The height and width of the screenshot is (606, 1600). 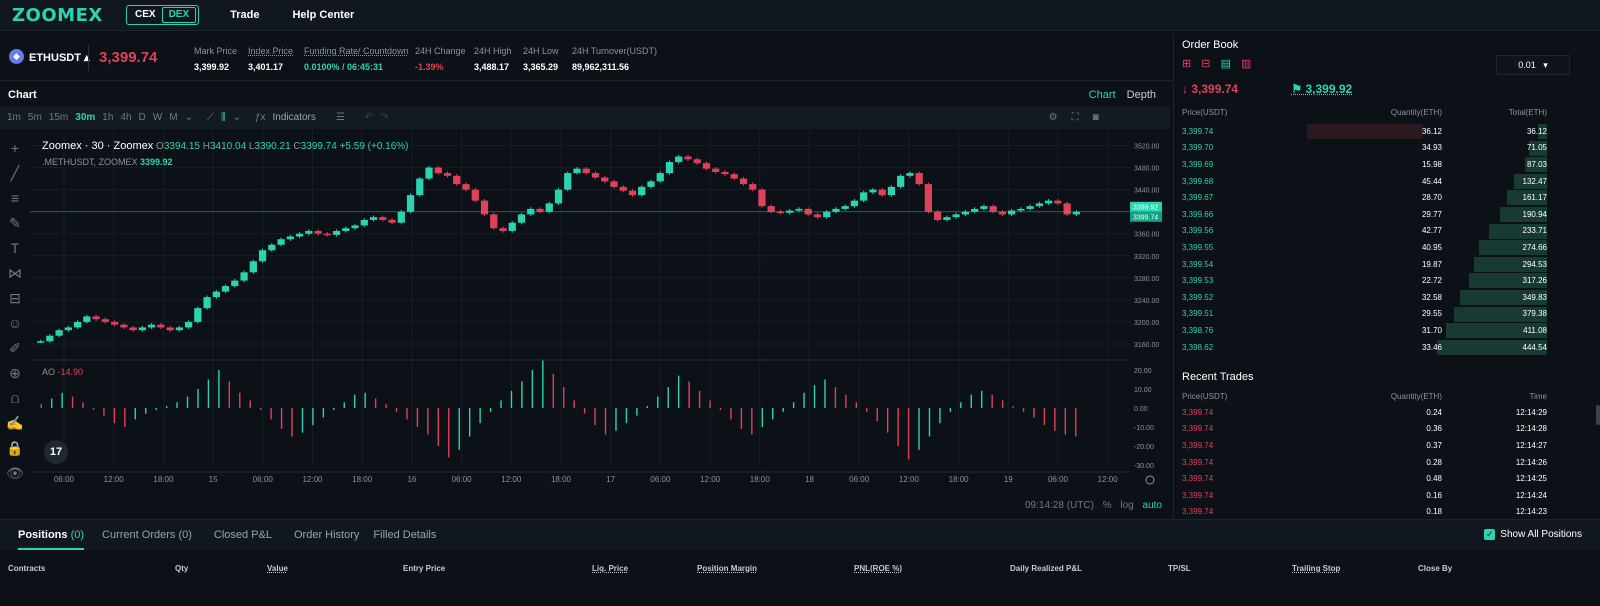 I want to click on cex-dex-switch: CEX DEX, so click(x=163, y=15).